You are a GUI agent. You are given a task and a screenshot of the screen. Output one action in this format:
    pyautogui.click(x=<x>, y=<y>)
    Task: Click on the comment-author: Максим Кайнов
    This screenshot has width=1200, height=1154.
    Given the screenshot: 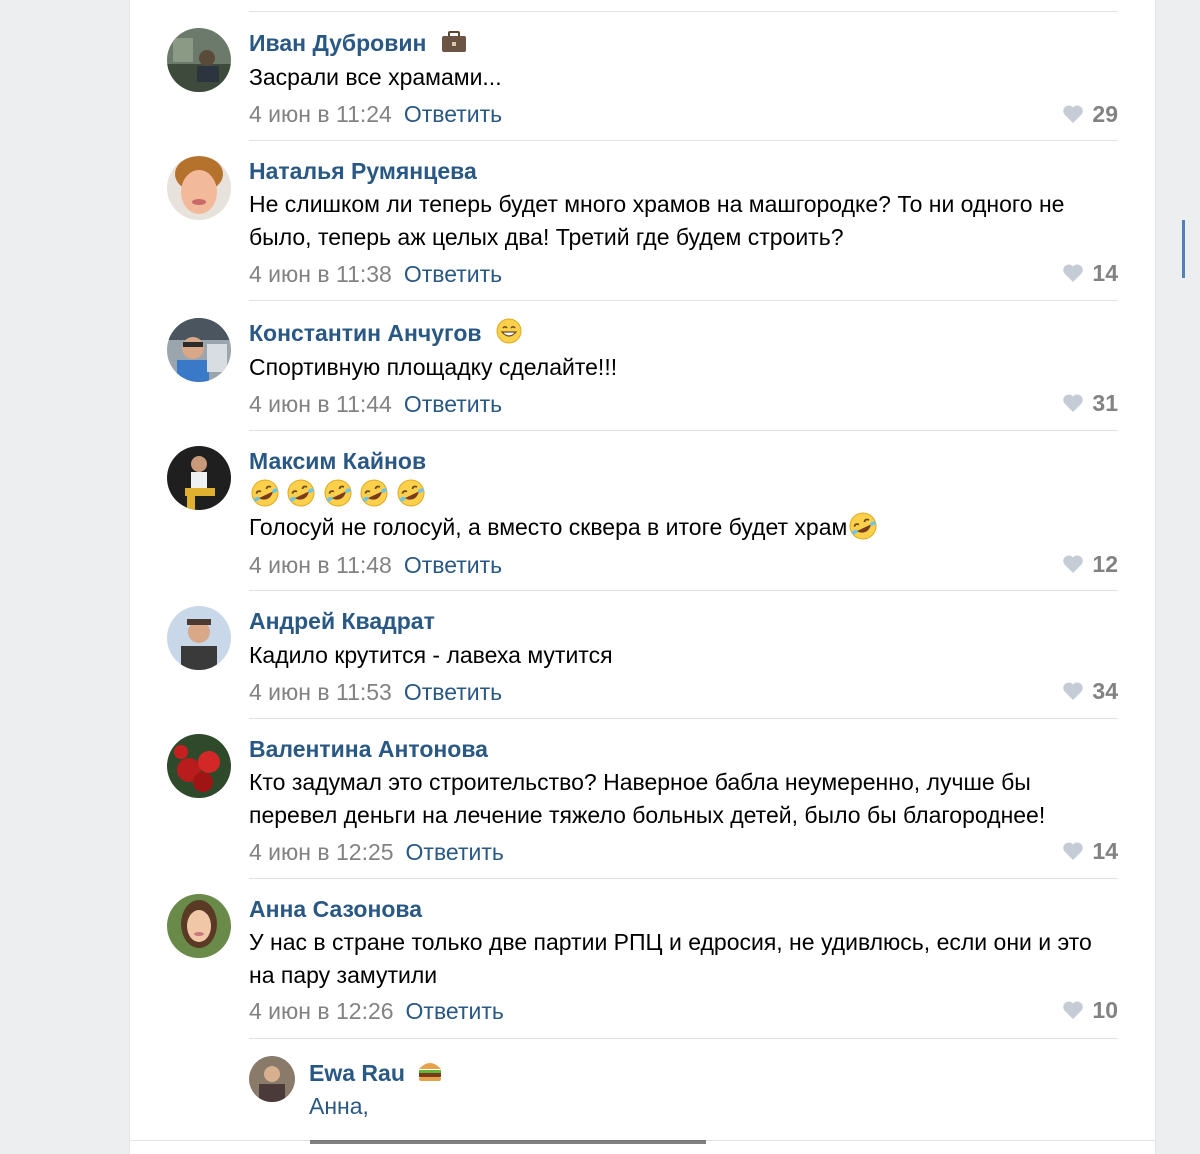 What is the action you would take?
    pyautogui.click(x=337, y=461)
    